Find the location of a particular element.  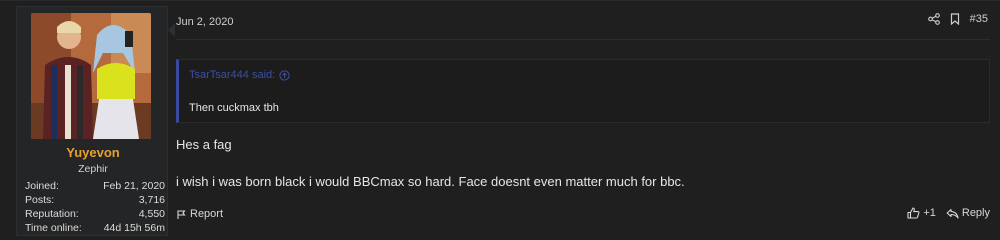

stat-posts: Posts: 3,716 is located at coordinates (95, 200).